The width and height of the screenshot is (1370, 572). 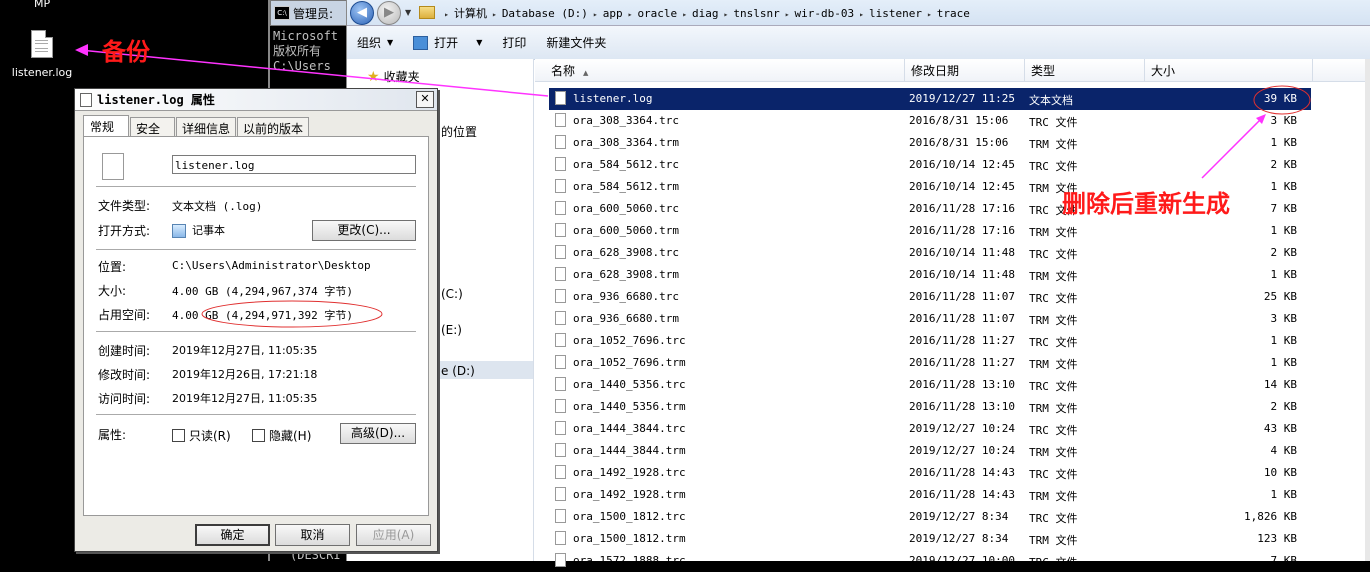 What do you see at coordinates (545, 13) in the screenshot?
I see `breadcrumb-item: Database (D:)` at bounding box center [545, 13].